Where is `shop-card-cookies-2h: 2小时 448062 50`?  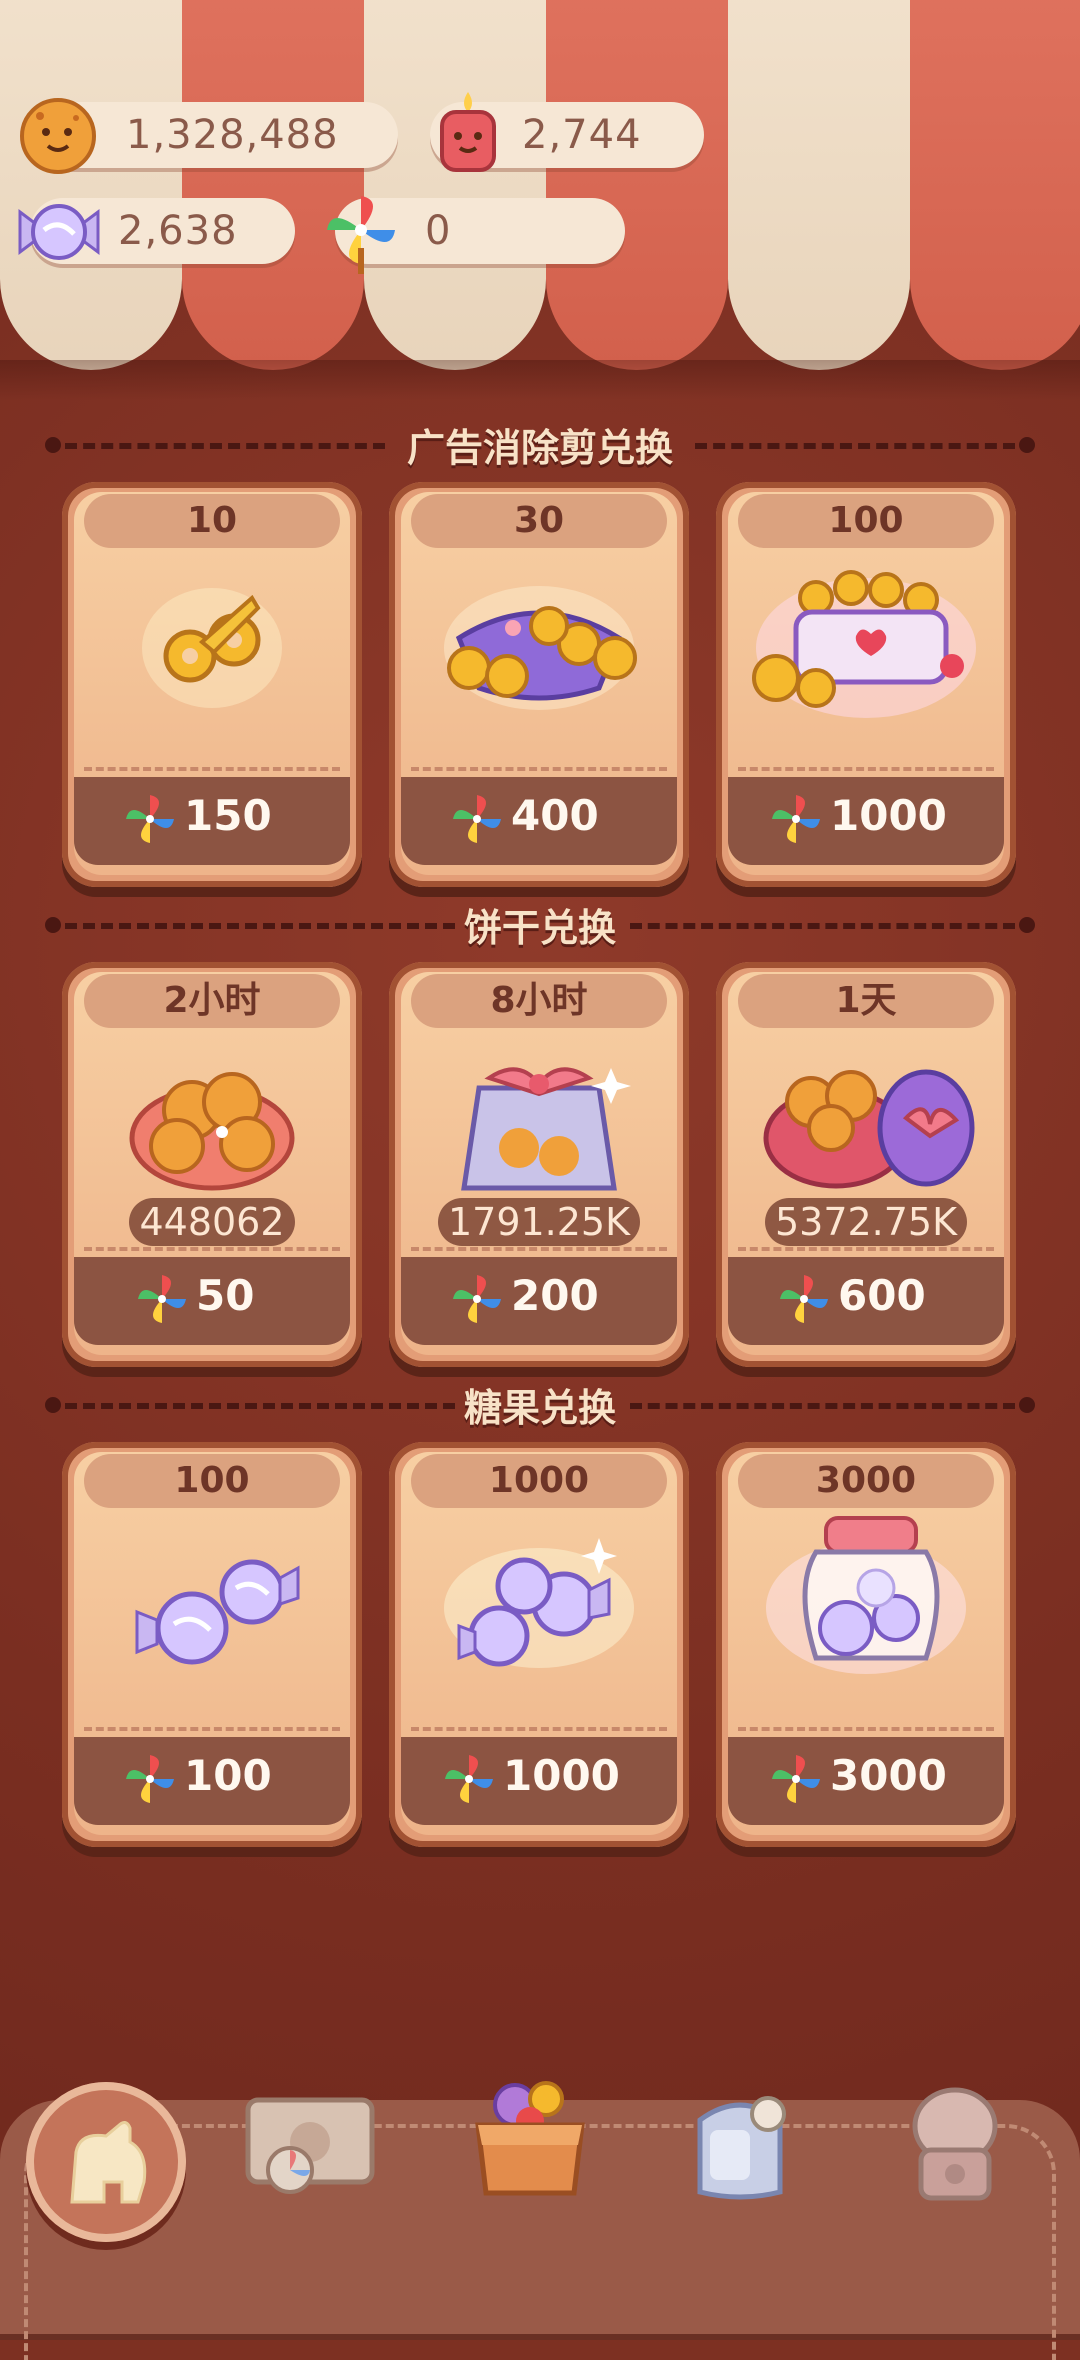
shop-card-cookies-2h: 2小时 448062 50 is located at coordinates (212, 1164).